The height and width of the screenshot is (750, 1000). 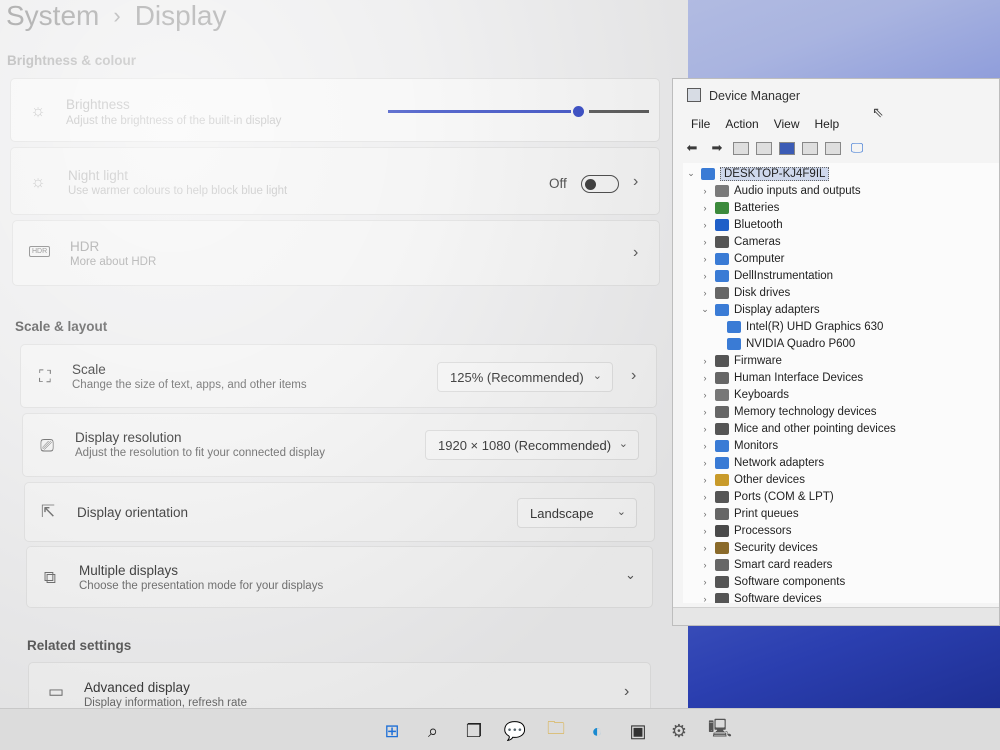 I want to click on scale-dropdown: 125% (Recommended) ⌄, so click(x=525, y=377).